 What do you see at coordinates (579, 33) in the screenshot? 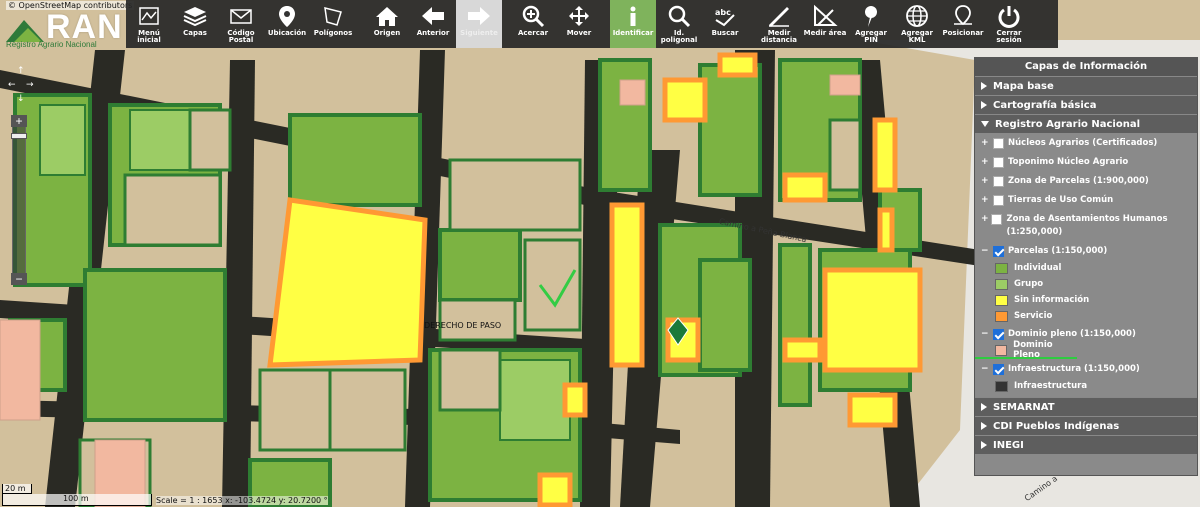
I see `toolbar-button-label: Mover` at bounding box center [579, 33].